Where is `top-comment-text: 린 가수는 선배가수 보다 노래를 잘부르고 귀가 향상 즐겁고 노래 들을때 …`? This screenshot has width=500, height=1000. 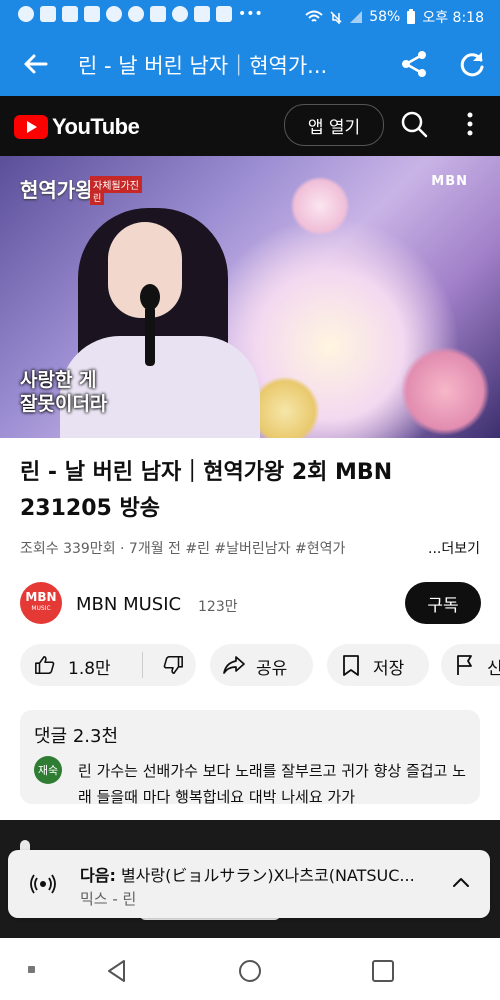 top-comment-text: 린 가수는 선배가수 보다 노래를 잘부르고 귀가 향상 즐겁고 노래 들을때 … is located at coordinates (272, 783).